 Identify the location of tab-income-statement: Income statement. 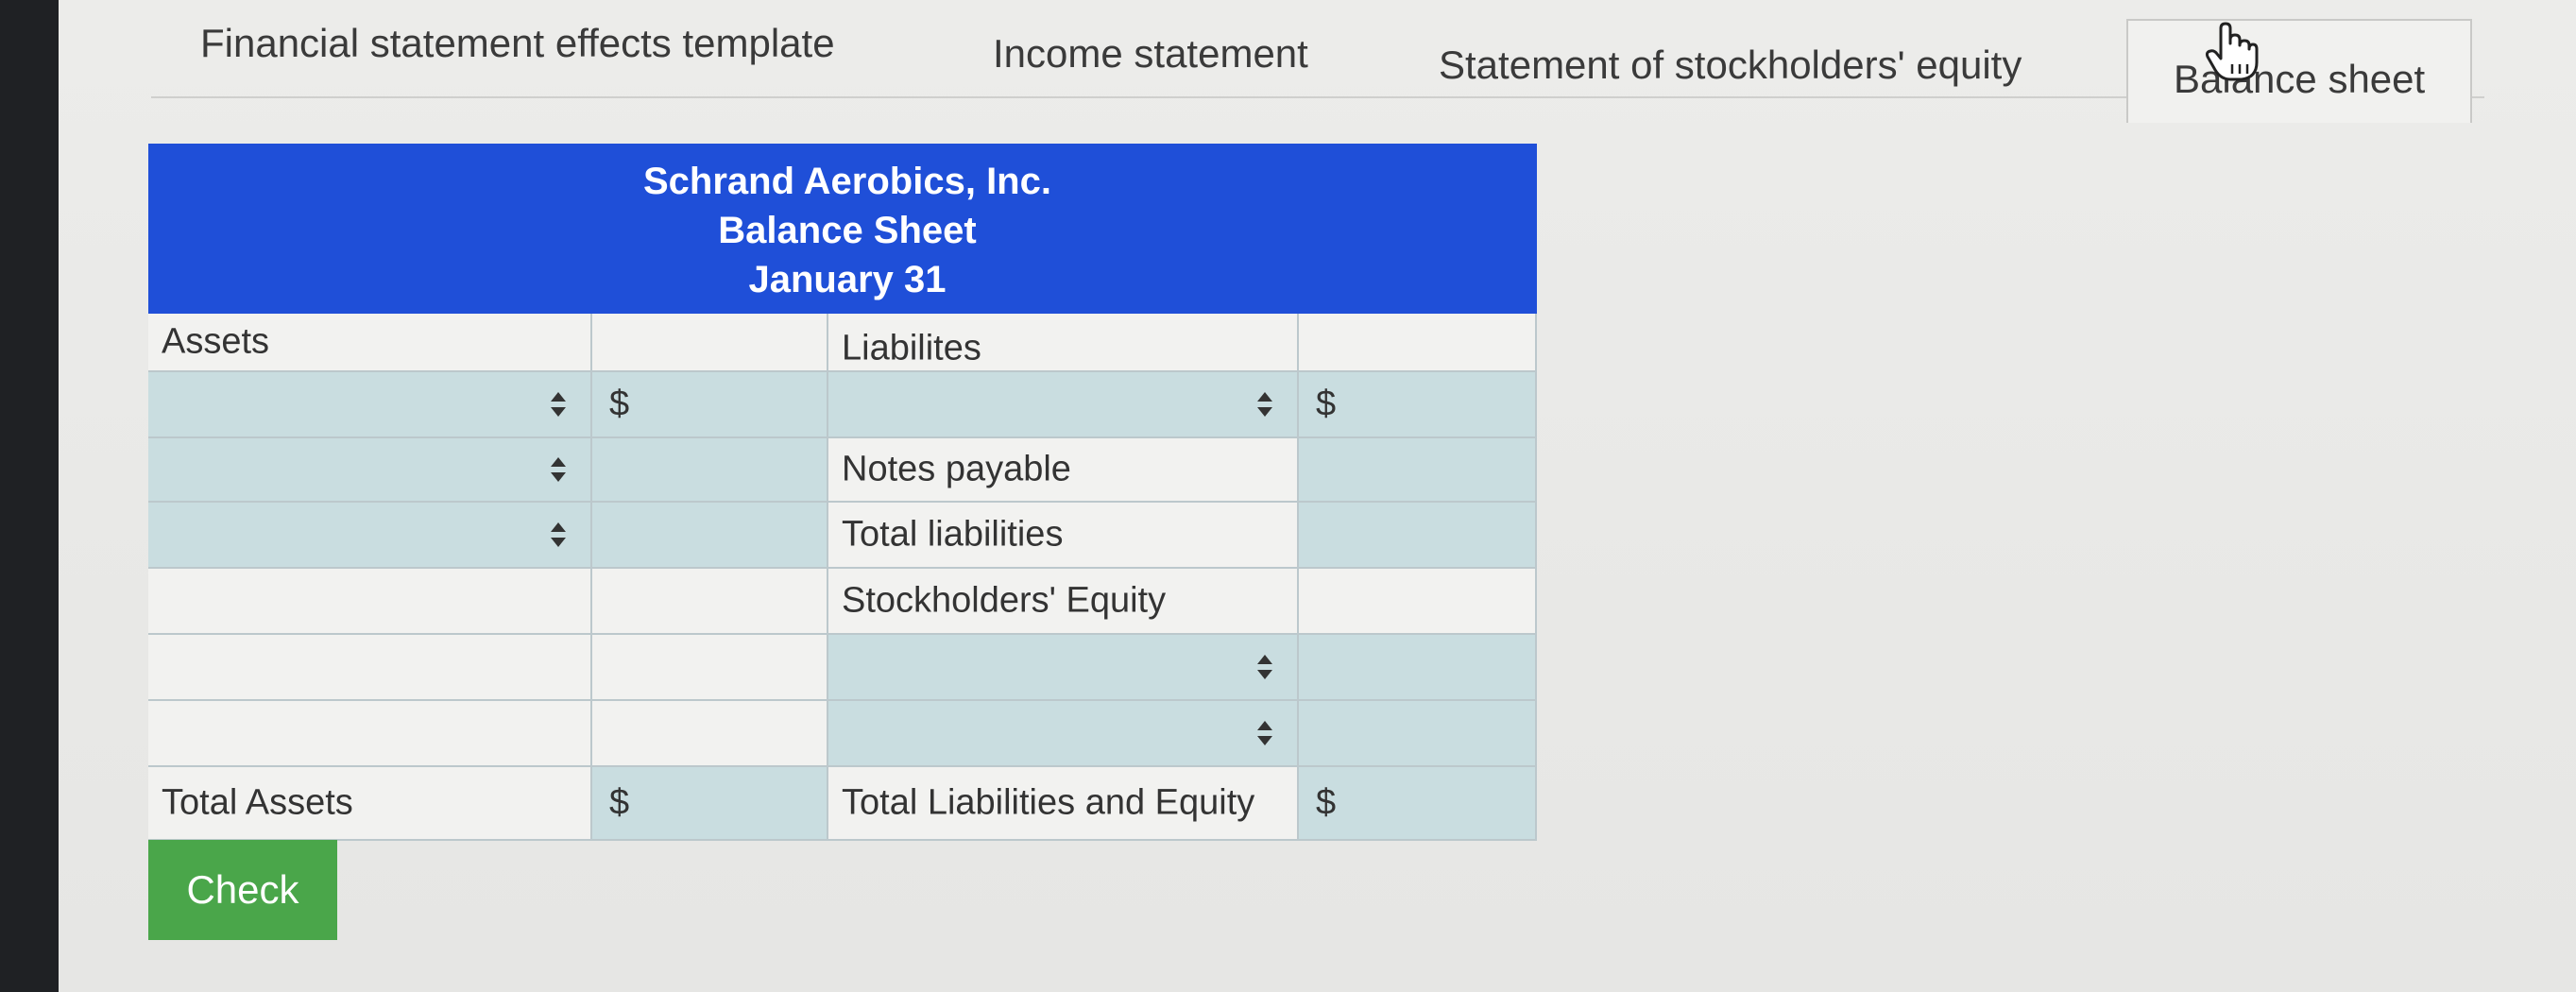
(1151, 54).